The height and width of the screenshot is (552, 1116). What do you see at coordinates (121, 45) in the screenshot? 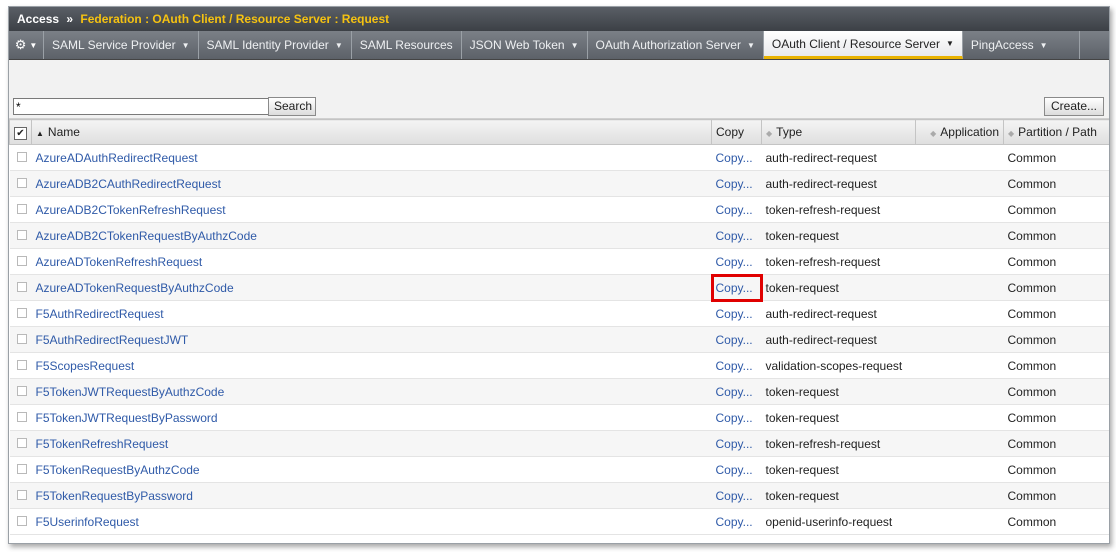
I see `nav-tab: SAML Service Provider ▼` at bounding box center [121, 45].